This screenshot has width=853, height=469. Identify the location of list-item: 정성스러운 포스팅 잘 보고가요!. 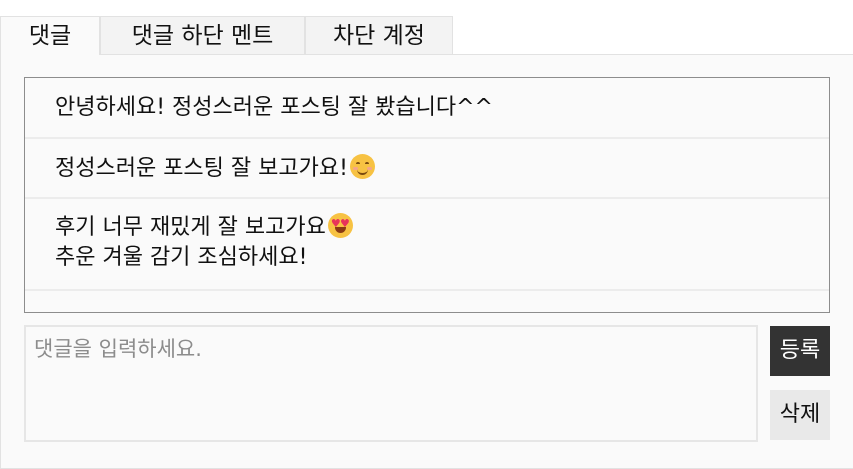
(427, 169).